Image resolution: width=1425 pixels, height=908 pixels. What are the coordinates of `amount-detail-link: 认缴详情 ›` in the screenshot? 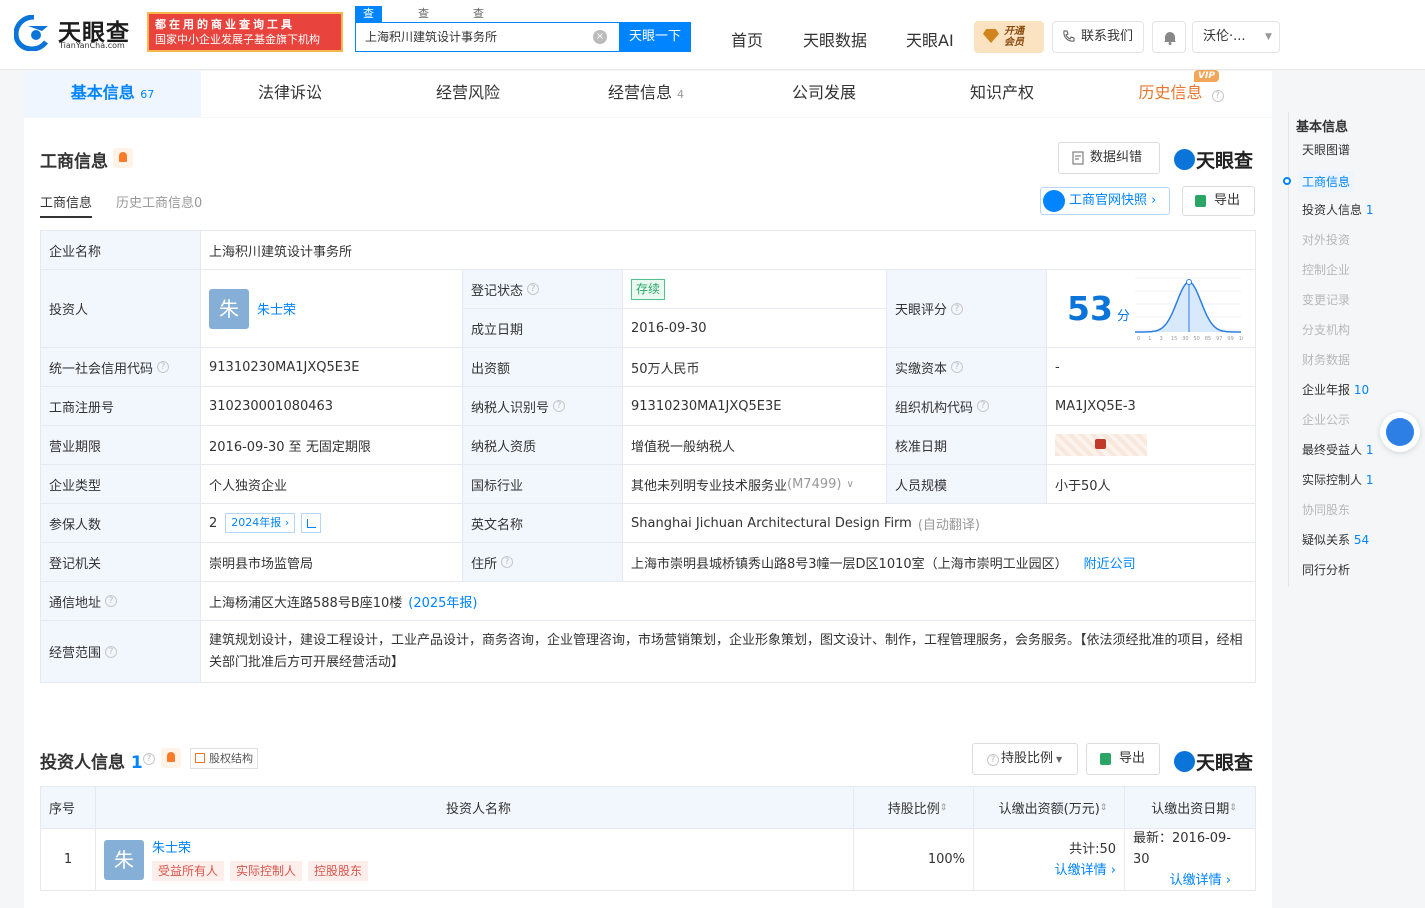 It's located at (1085, 870).